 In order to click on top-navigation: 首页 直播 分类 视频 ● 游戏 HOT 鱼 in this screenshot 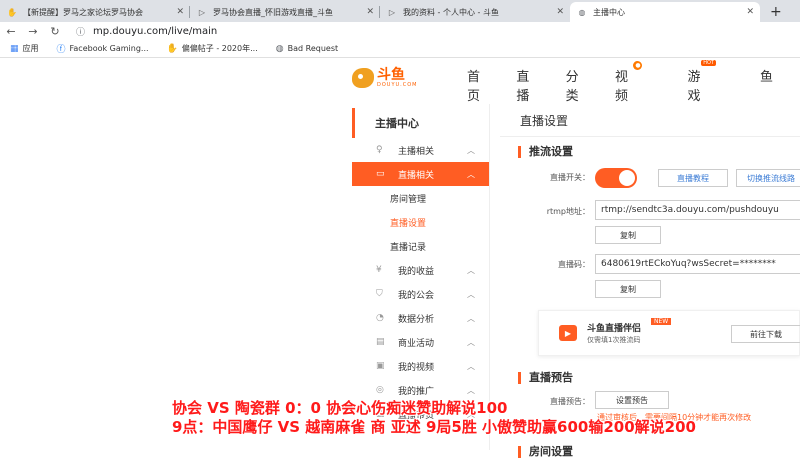, I will do `click(633, 82)`.